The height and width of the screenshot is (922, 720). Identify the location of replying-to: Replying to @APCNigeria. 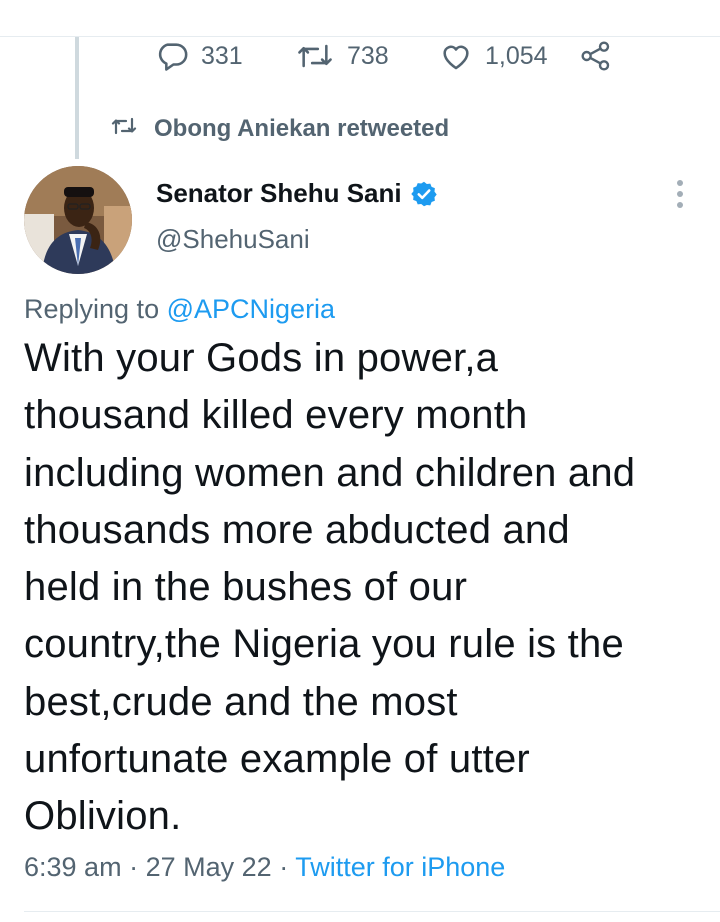
(179, 309).